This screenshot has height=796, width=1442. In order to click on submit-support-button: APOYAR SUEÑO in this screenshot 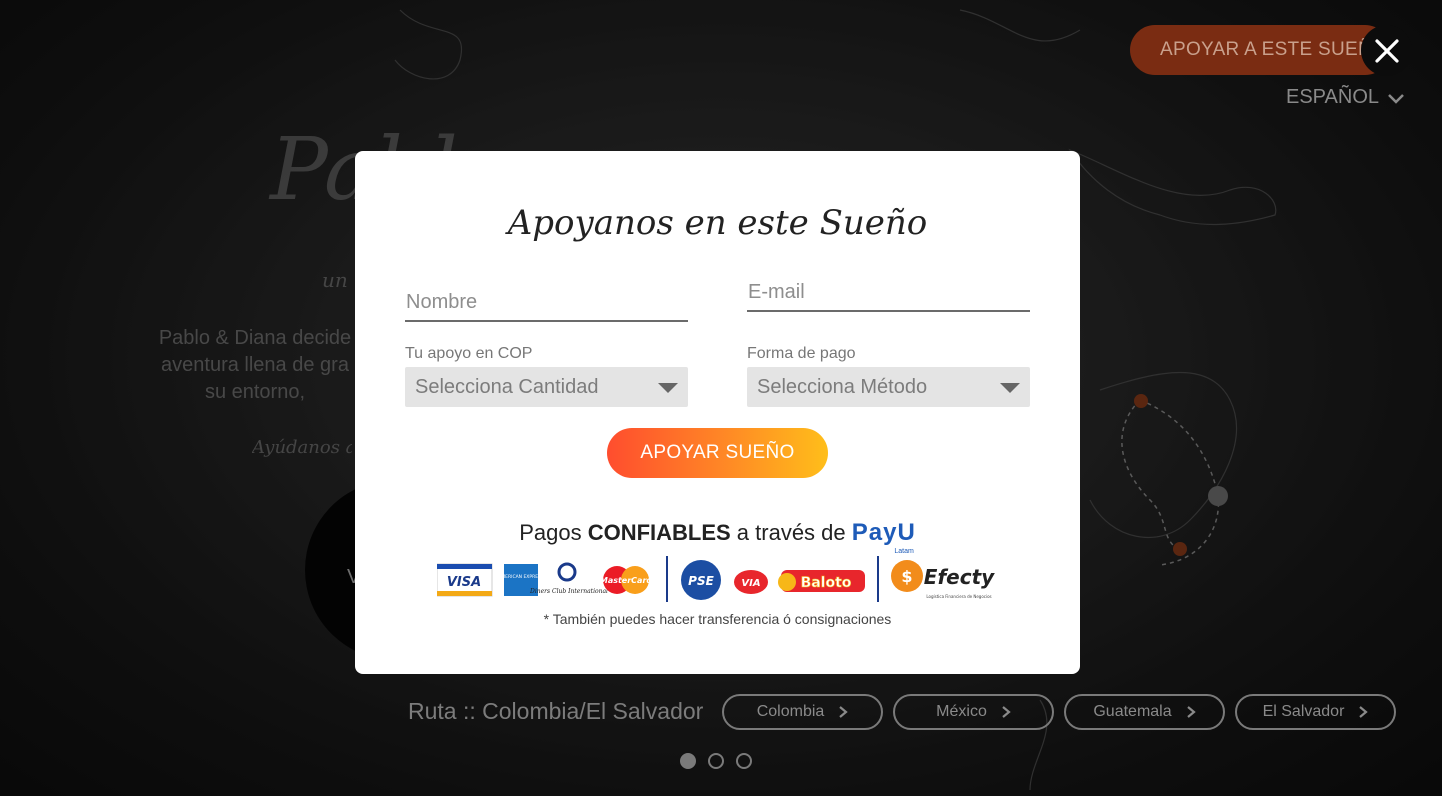, I will do `click(717, 453)`.